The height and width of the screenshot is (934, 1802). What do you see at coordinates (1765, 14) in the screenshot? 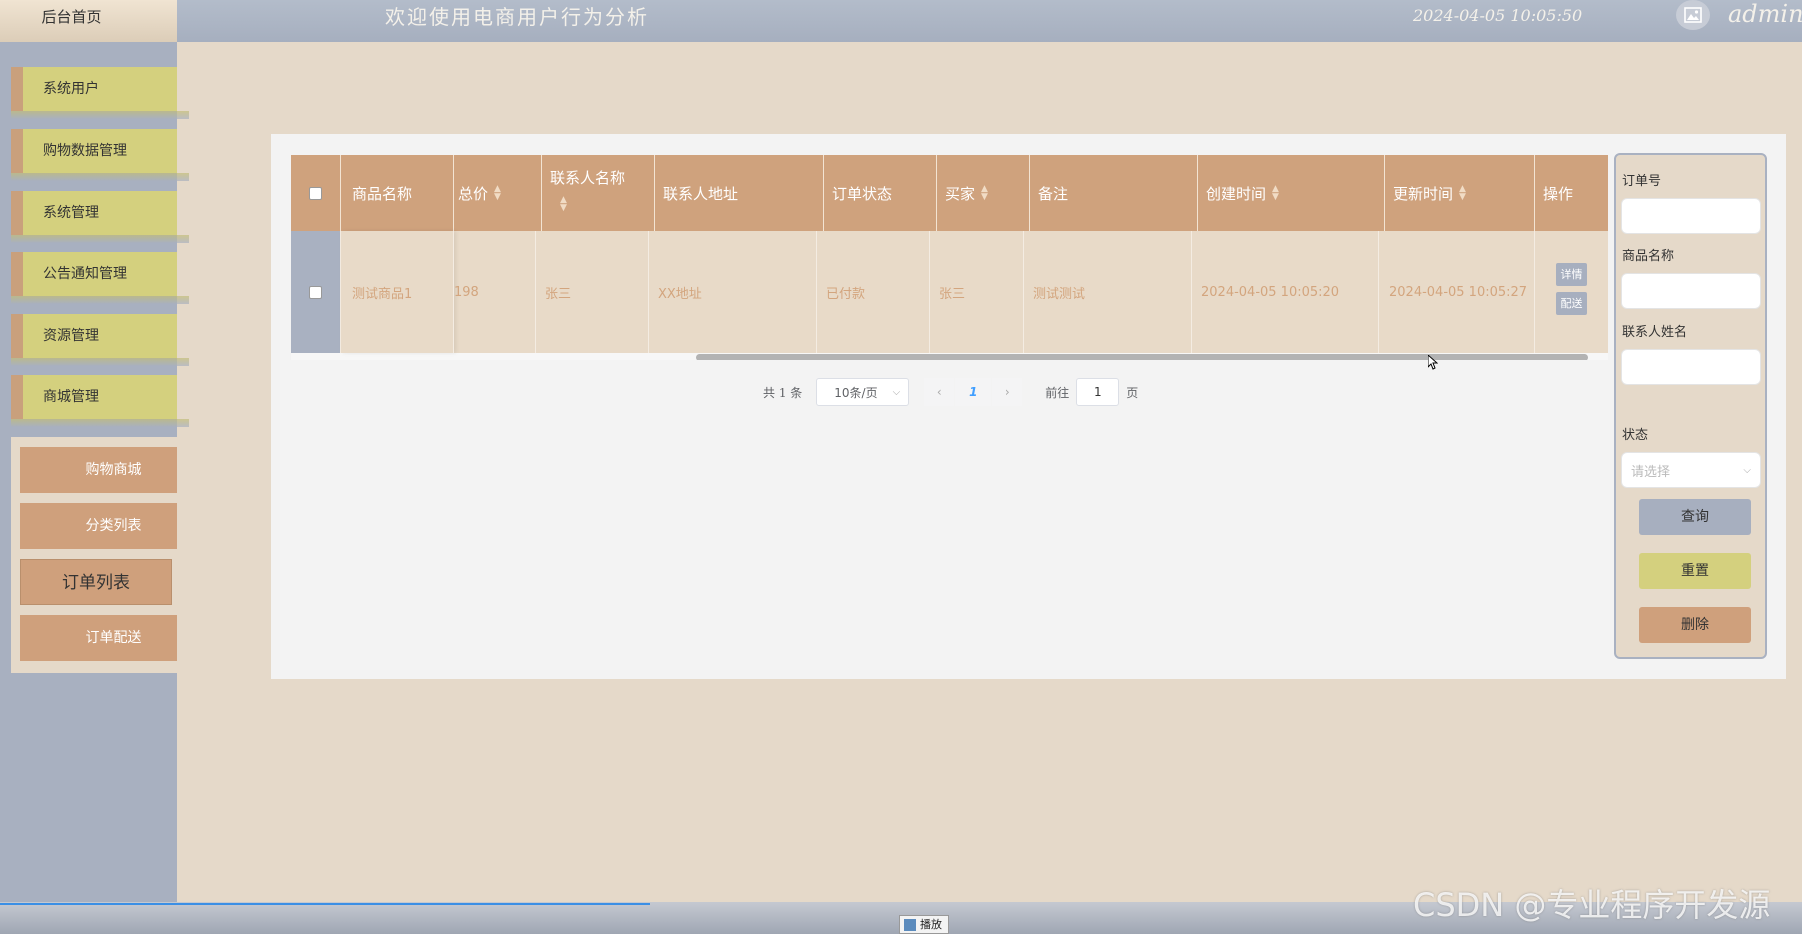
I see `username: admin` at bounding box center [1765, 14].